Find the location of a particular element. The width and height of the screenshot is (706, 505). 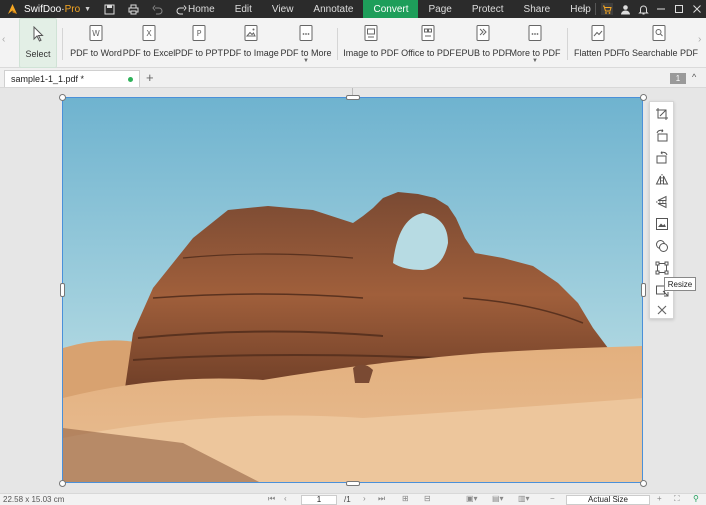

select-button: Select is located at coordinates (38, 43).